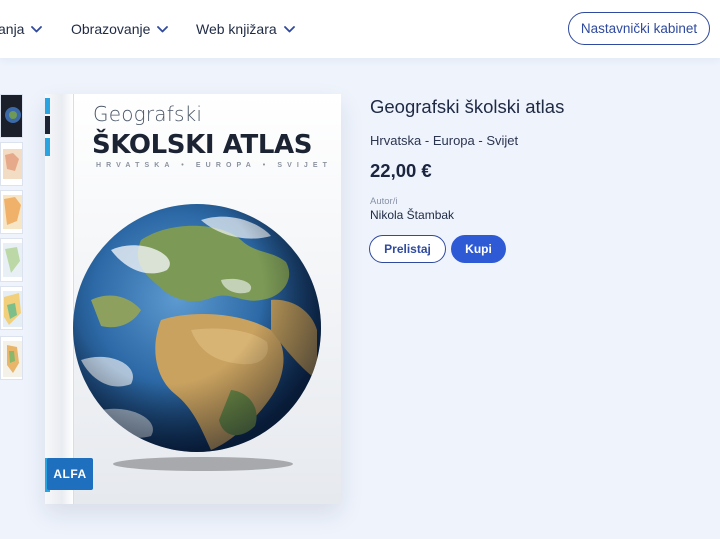 The image size is (720, 539). Describe the element at coordinates (467, 106) in the screenshot. I see `product-title: Geografski školski atlas` at that location.